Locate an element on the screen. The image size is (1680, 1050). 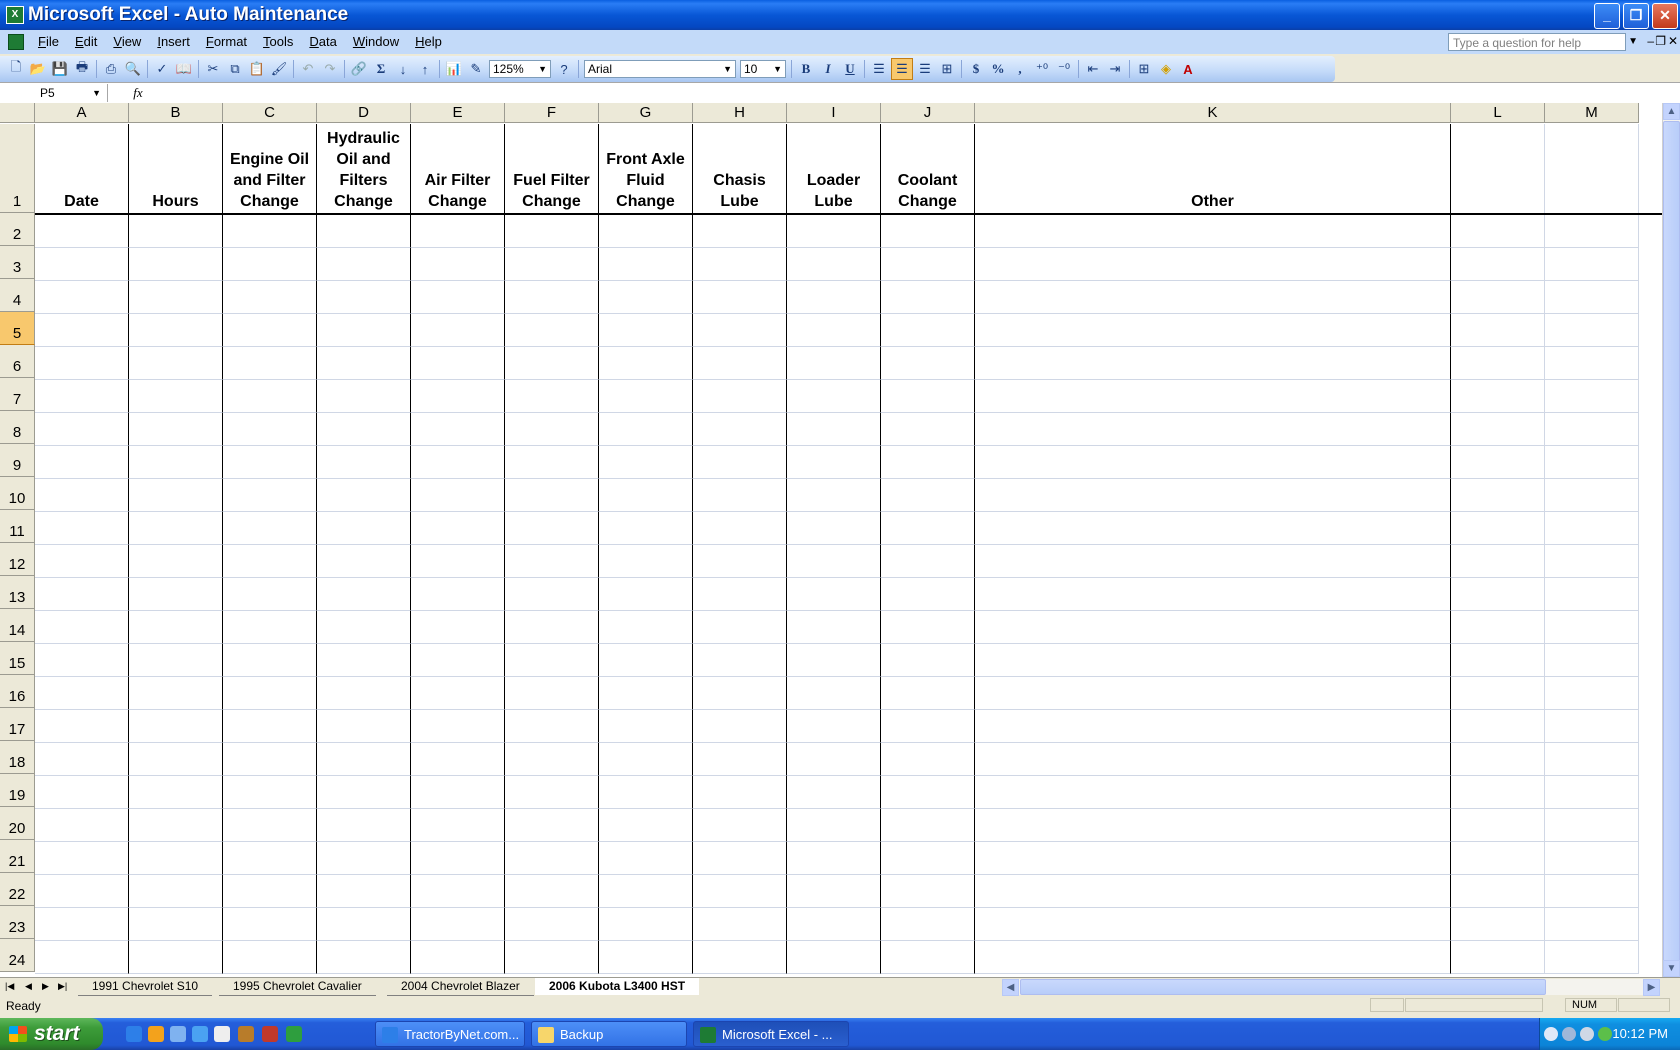
row-header: 19 is located at coordinates (17, 790).